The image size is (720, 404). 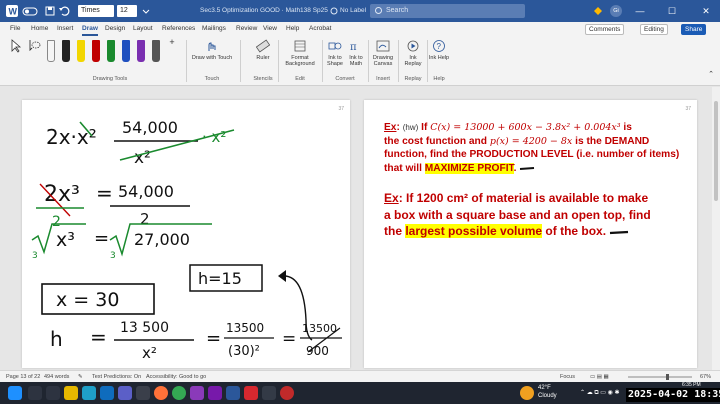 I want to click on edge-icon, so click(x=89, y=393).